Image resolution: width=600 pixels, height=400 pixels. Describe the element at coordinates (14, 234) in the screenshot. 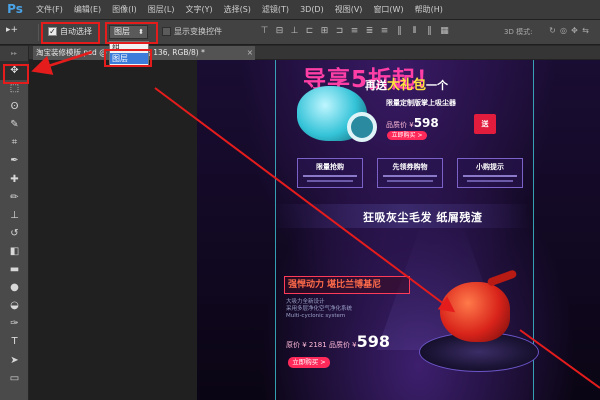

I see `history-brush-tool-icon: ↺` at that location.